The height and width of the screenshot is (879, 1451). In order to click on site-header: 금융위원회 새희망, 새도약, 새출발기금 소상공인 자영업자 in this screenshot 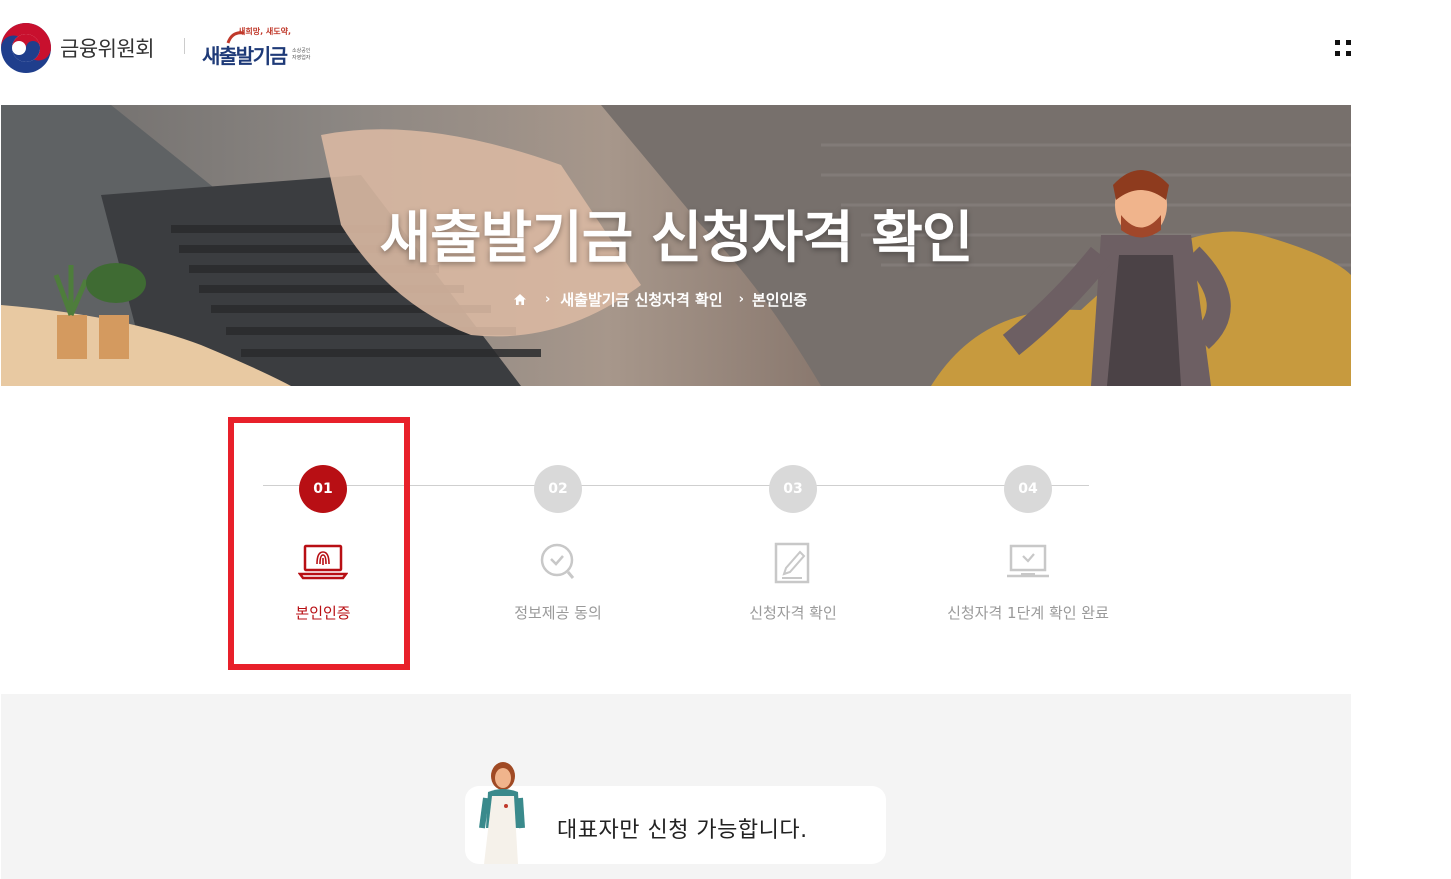, I will do `click(725, 50)`.